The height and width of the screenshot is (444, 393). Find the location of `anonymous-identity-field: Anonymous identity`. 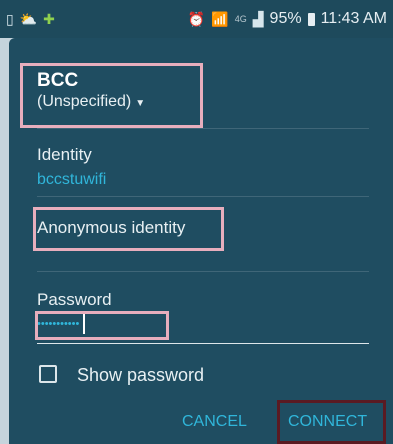

anonymous-identity-field: Anonymous identity is located at coordinates (111, 228).